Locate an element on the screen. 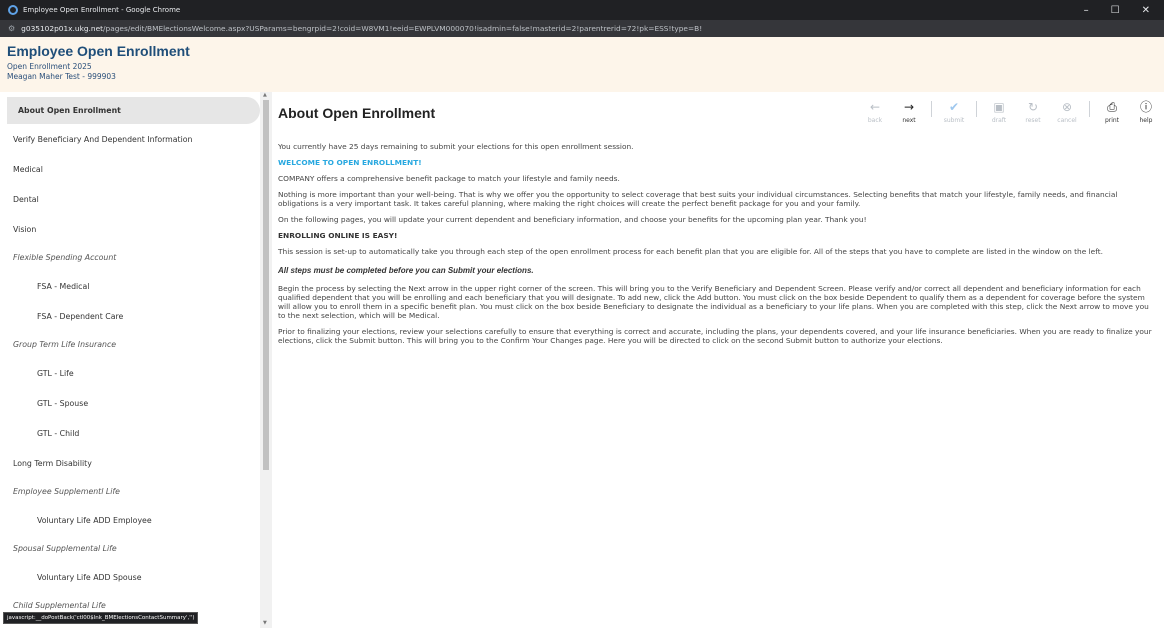 This screenshot has width=1164, height=628. sidebar-scrollbar: ▲ ▼ is located at coordinates (266, 360).